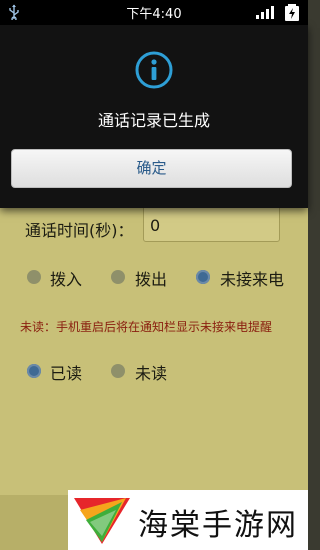 The width and height of the screenshot is (320, 550). Describe the element at coordinates (102, 521) in the screenshot. I see `watermark-logo-icon` at that location.